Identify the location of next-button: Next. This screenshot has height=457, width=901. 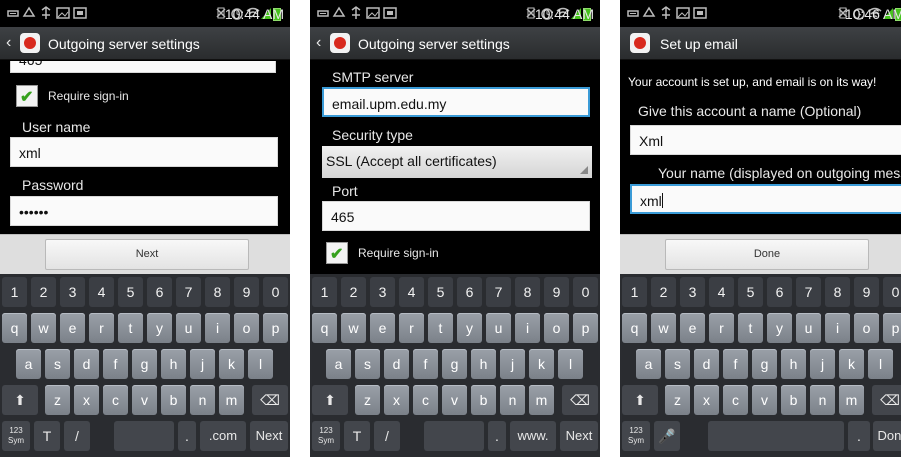
(147, 254).